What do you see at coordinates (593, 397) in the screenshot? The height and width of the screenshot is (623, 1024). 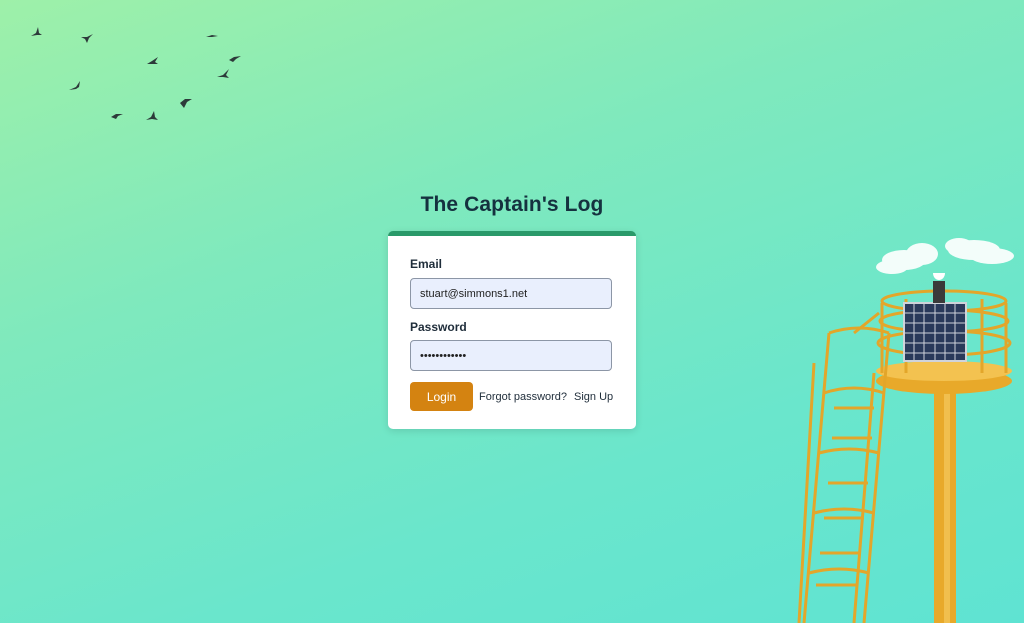 I see `sign-up-link: Sign Up` at bounding box center [593, 397].